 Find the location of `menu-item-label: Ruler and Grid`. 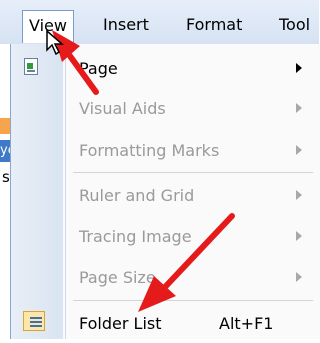

menu-item-label: Ruler and Grid is located at coordinates (137, 195).